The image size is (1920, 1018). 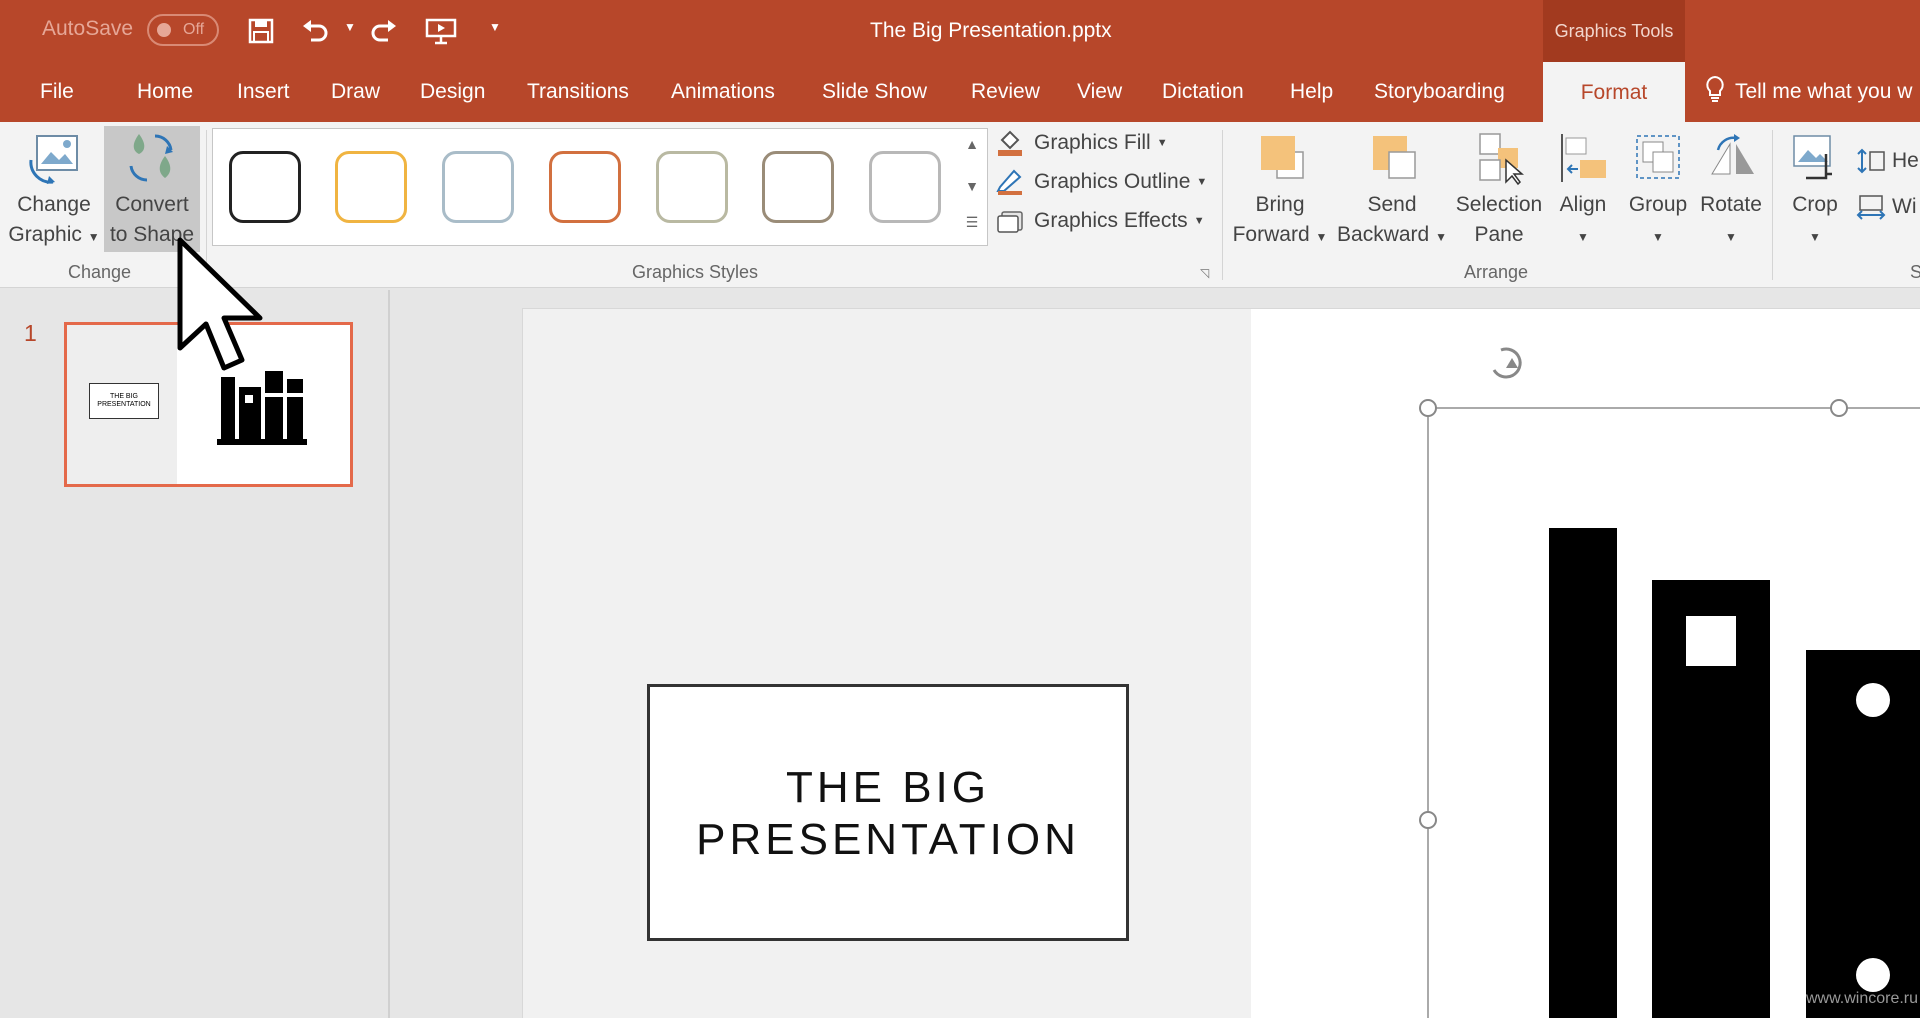 What do you see at coordinates (195, 654) in the screenshot?
I see `slide-thumbnails-pane: 1 THE BIG PRESENTATION` at bounding box center [195, 654].